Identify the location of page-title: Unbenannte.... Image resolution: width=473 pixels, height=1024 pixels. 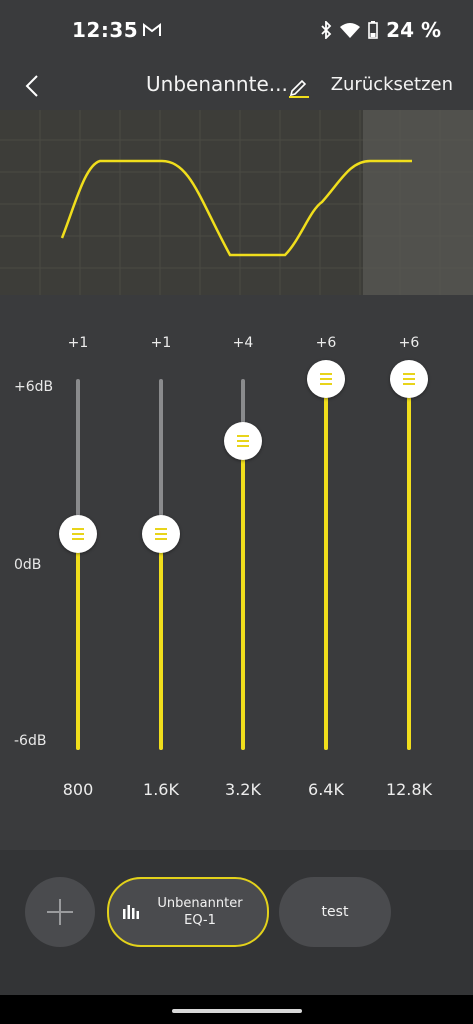
(217, 84).